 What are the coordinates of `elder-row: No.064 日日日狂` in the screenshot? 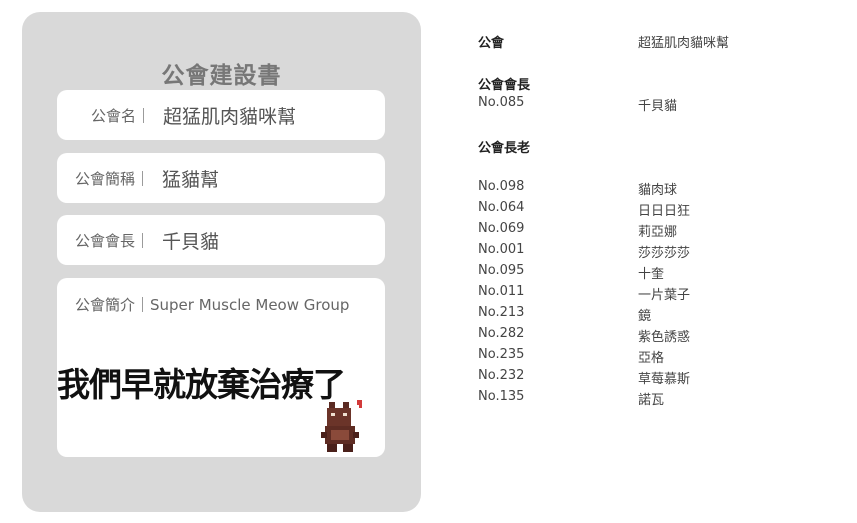 It's located at (663, 209).